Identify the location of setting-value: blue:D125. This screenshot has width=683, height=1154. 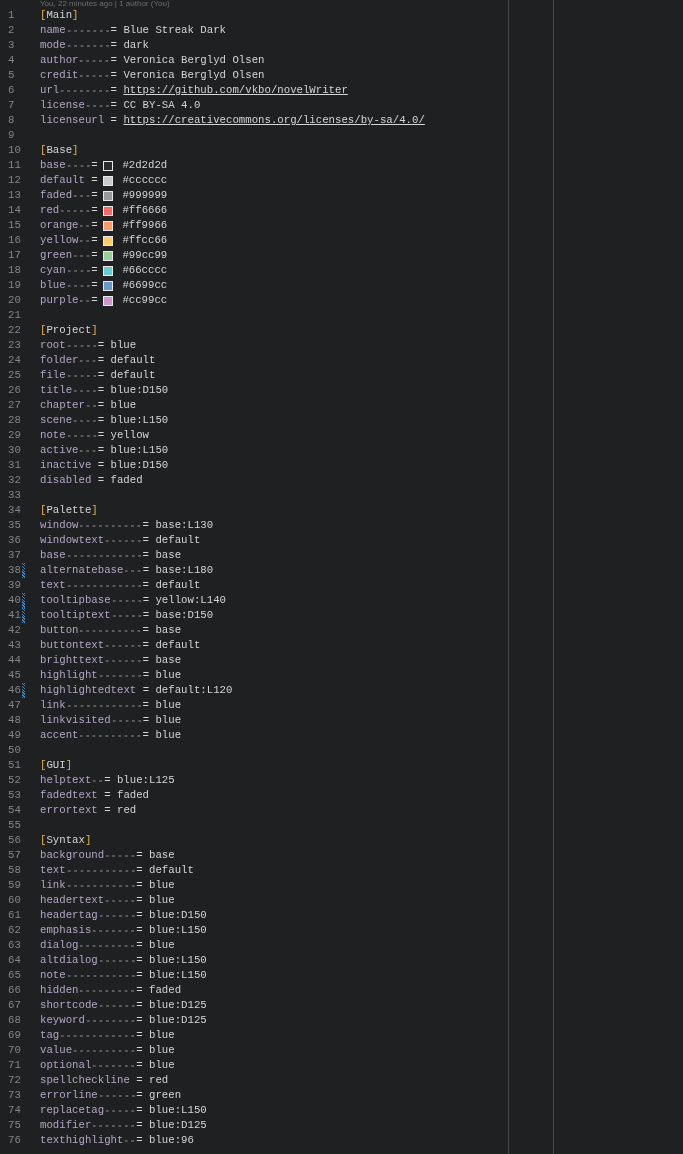
(178, 1005).